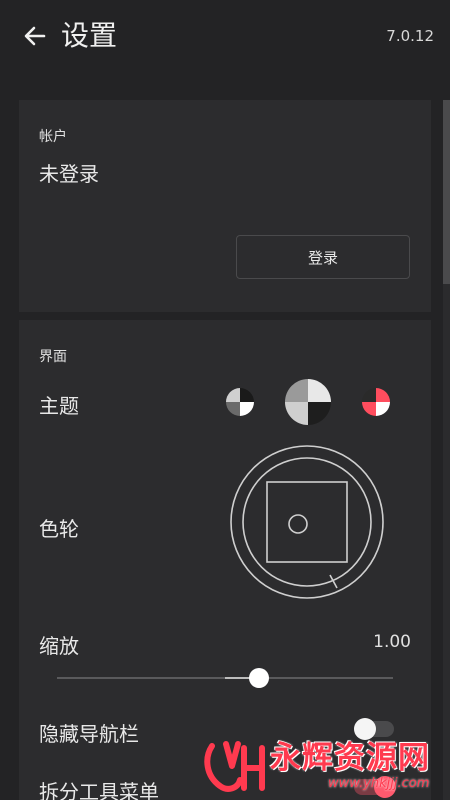  I want to click on app-version: 7.0.12, so click(410, 36).